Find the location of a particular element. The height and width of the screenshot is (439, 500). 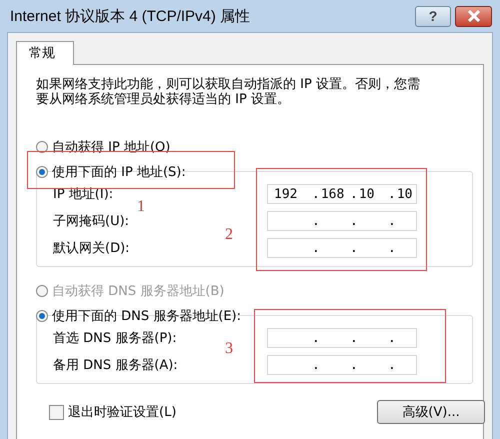

field-label: 首选 DNS 服务器(P): is located at coordinates (115, 338).